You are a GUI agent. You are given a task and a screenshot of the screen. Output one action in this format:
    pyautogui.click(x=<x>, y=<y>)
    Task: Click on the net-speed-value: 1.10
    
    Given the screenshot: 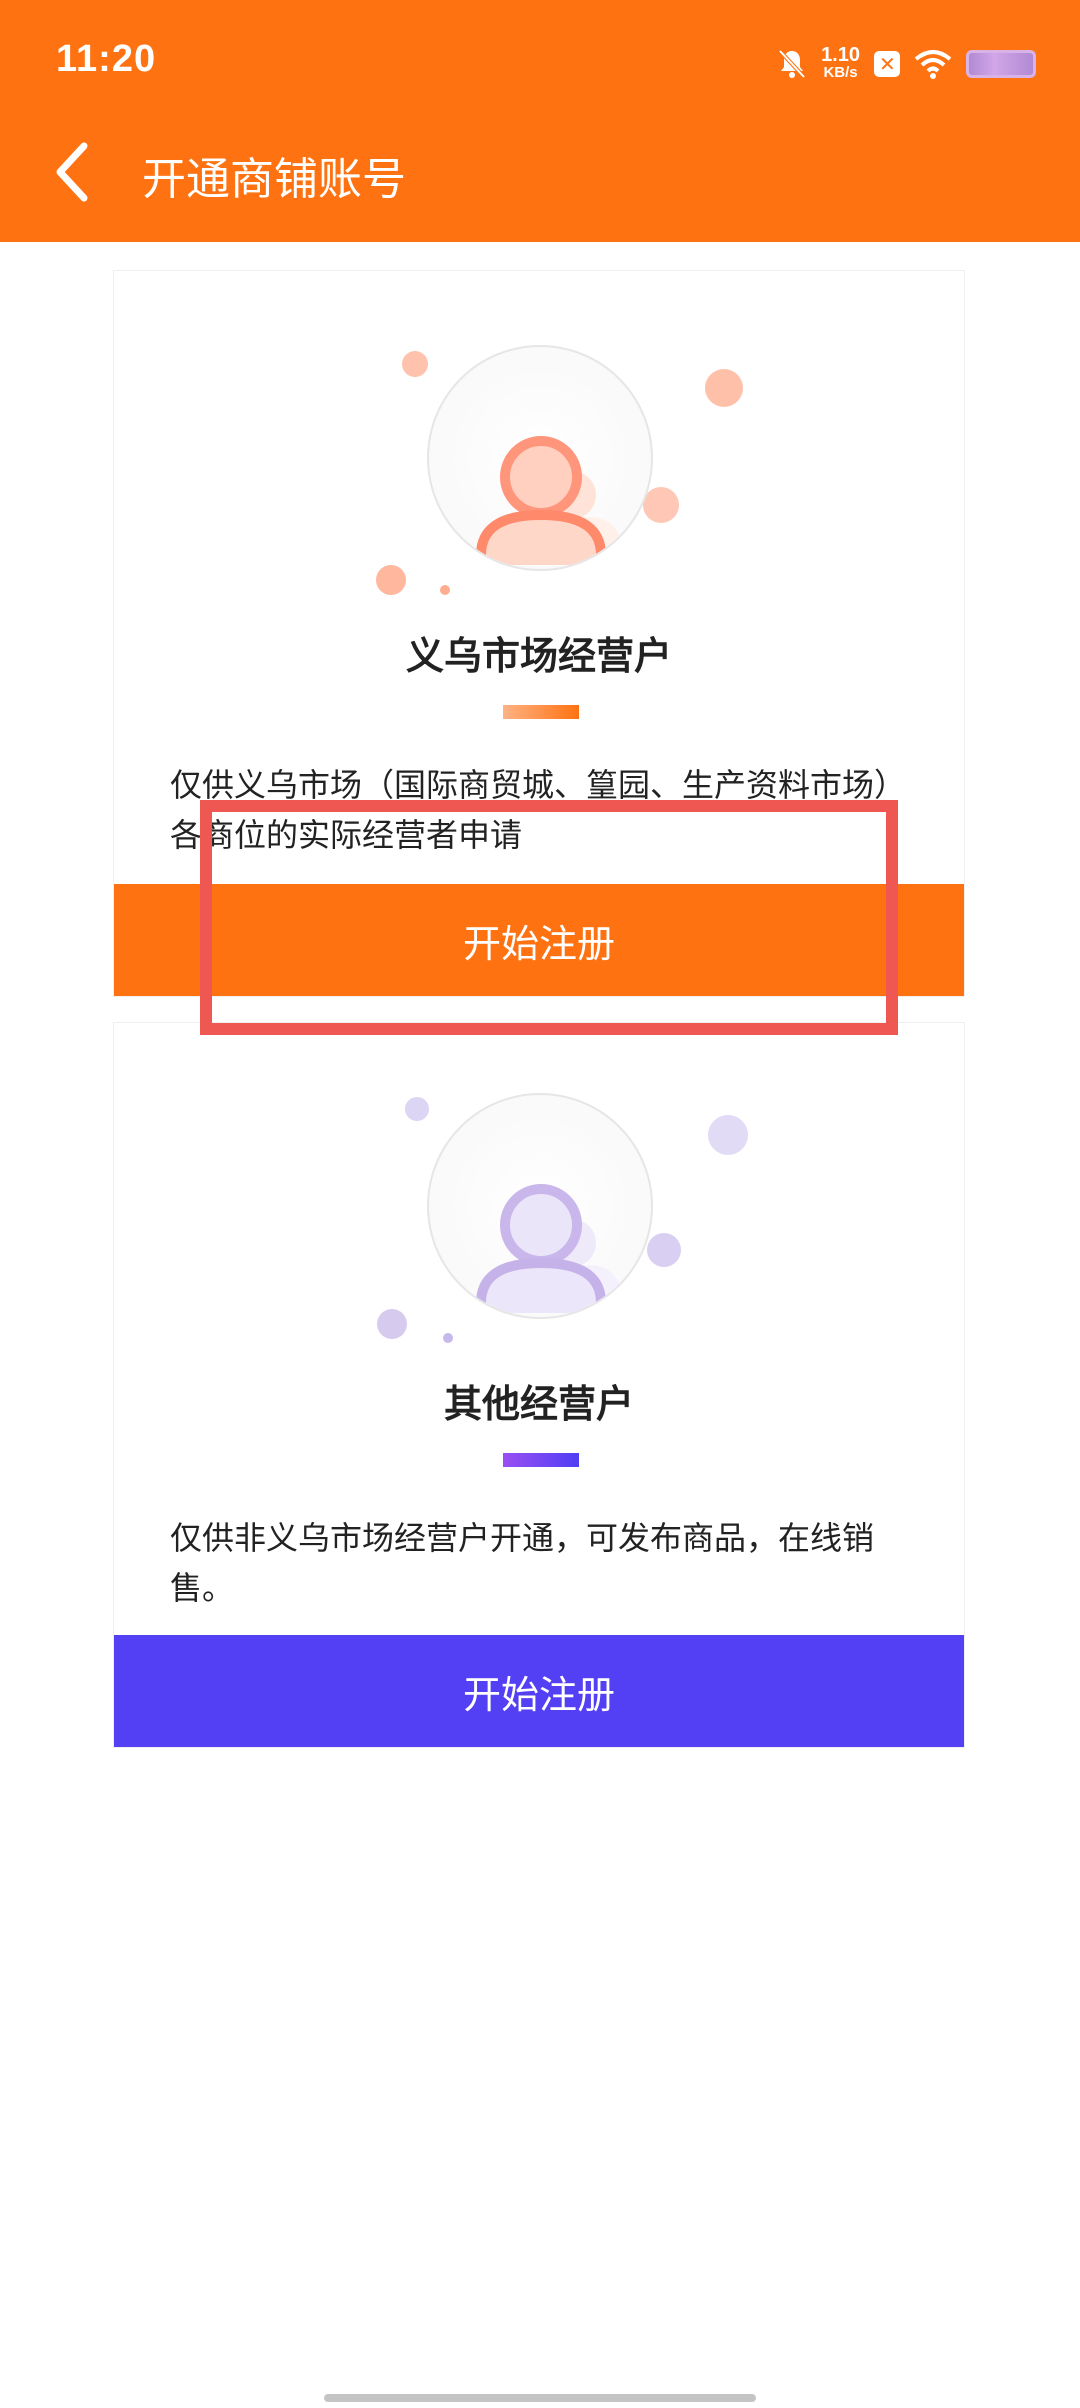 What is the action you would take?
    pyautogui.click(x=840, y=55)
    